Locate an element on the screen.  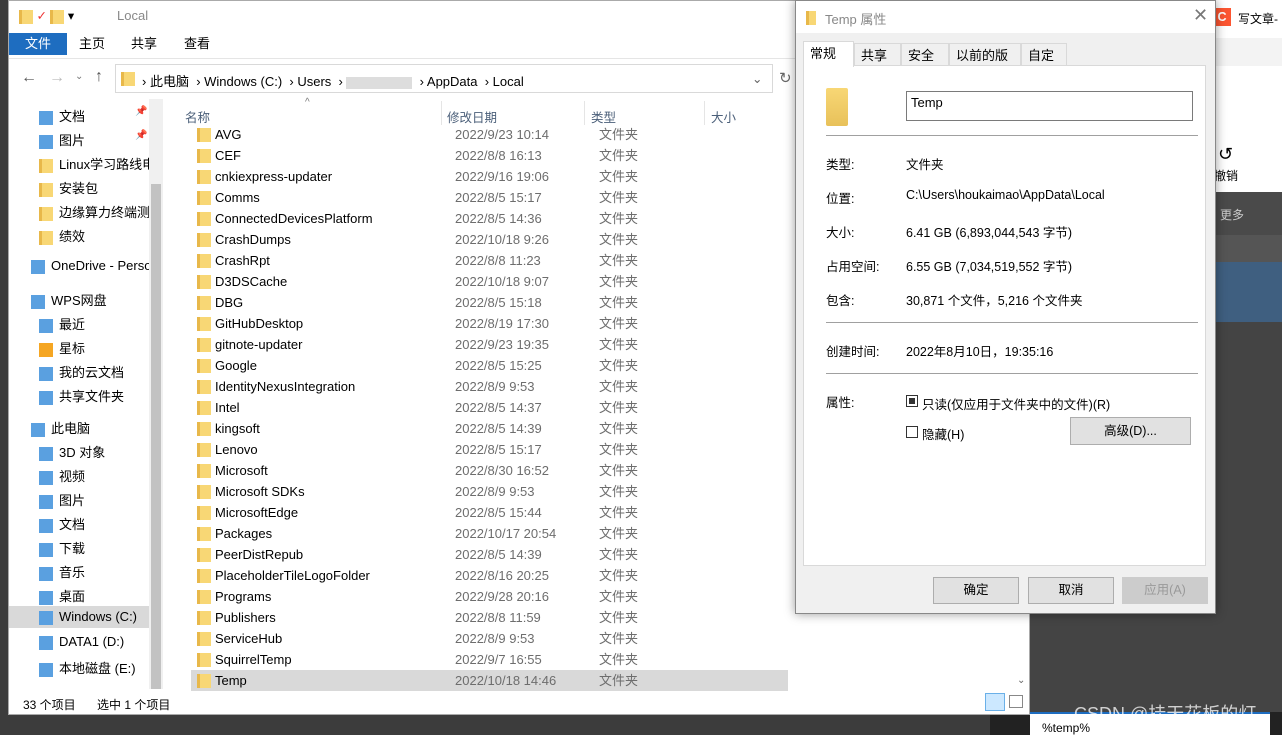
crumb-local: Local is located at coordinates (508, 81).